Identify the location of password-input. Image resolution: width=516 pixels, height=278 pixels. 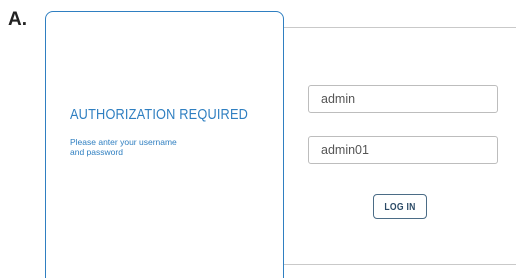
(403, 150).